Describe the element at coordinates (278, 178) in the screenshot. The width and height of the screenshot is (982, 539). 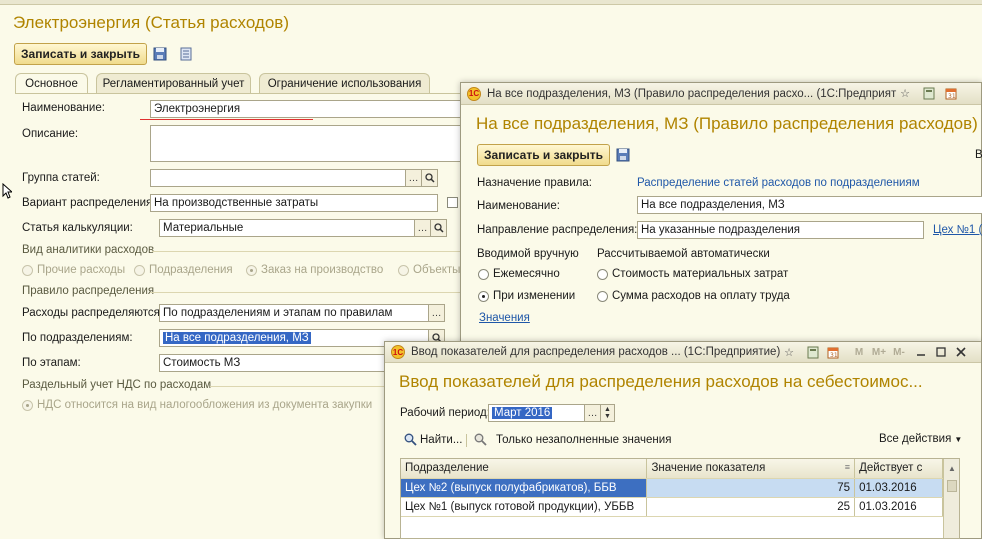
I see `item-group-field` at that location.